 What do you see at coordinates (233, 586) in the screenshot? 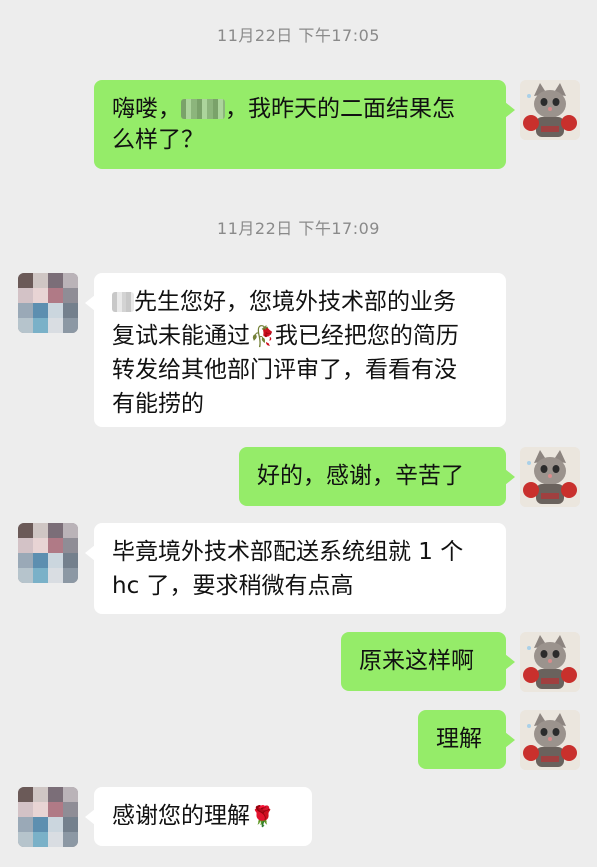
I see `message-text: hc 了，要求稍微有点高` at bounding box center [233, 586].